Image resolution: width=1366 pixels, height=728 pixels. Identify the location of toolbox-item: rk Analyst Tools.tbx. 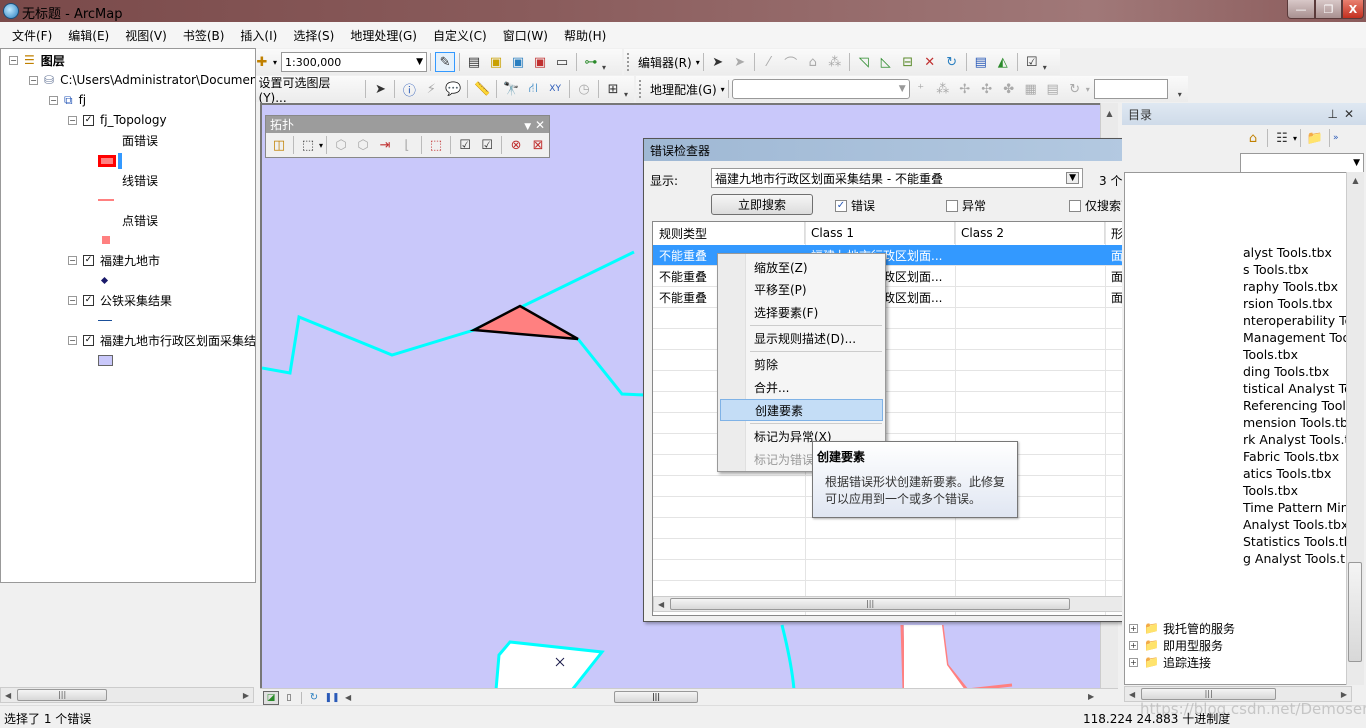
(1297, 439).